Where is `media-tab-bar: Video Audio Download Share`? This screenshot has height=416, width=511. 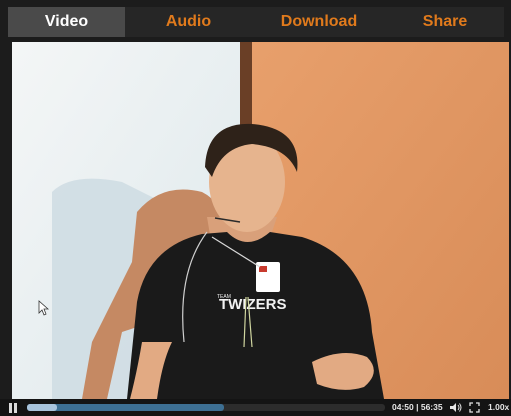
media-tab-bar: Video Audio Download Share is located at coordinates (256, 22).